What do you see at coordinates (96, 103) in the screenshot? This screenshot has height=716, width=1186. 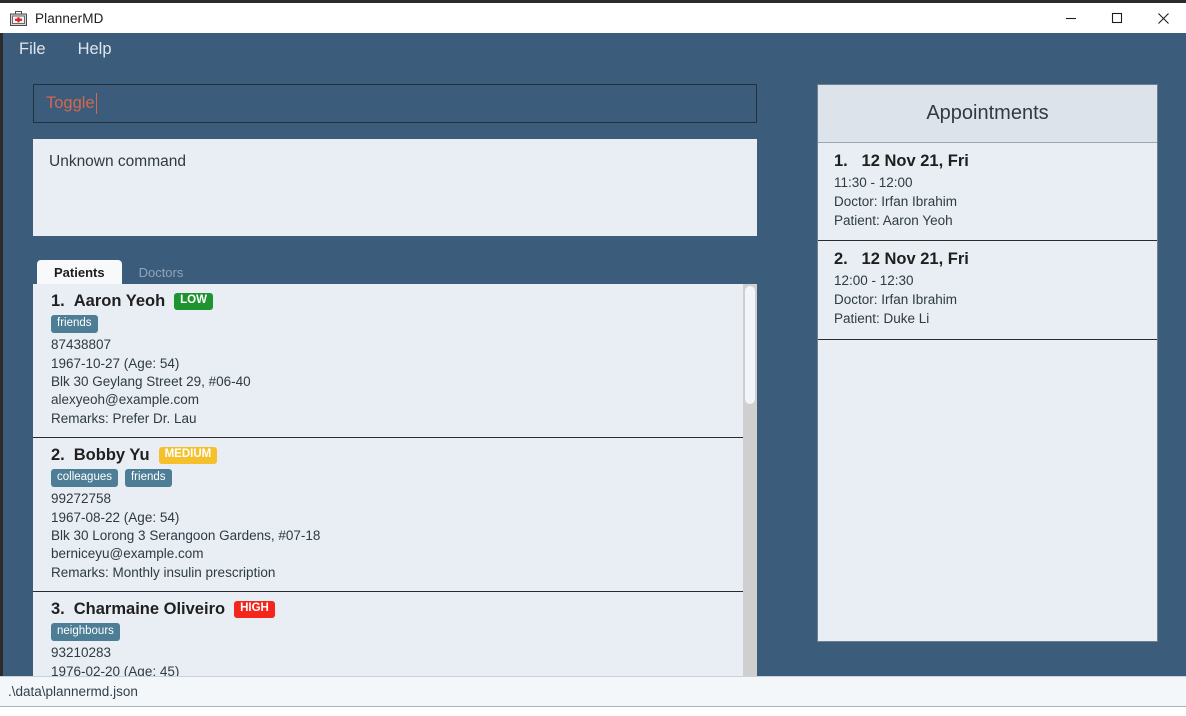 I see `text-caret` at bounding box center [96, 103].